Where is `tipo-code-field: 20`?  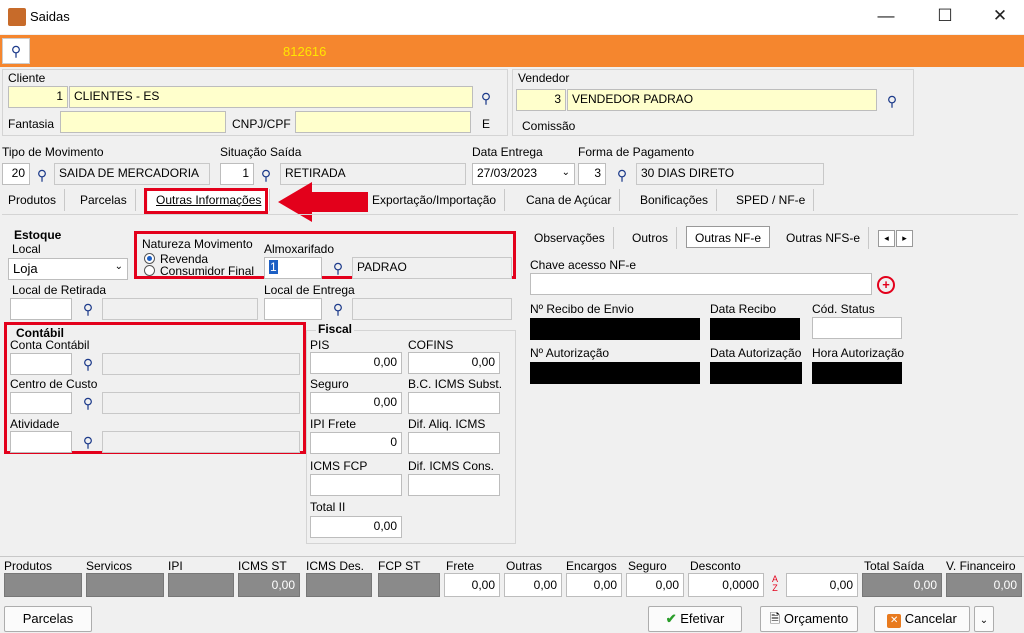 tipo-code-field: 20 is located at coordinates (16, 174).